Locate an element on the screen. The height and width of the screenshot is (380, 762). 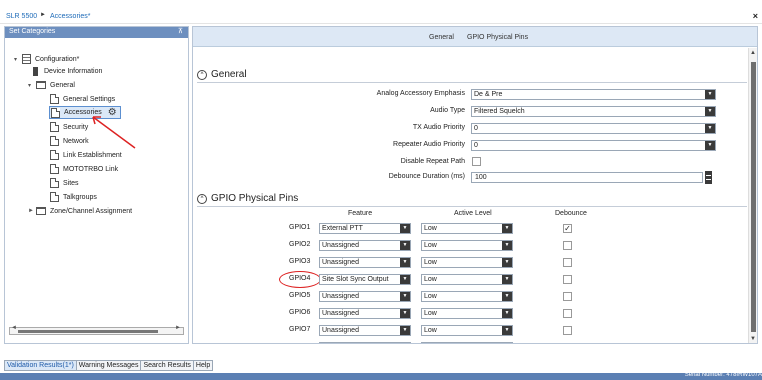
tab-gpio-physical-pins: GPIO Physical Pins is located at coordinates (497, 37).